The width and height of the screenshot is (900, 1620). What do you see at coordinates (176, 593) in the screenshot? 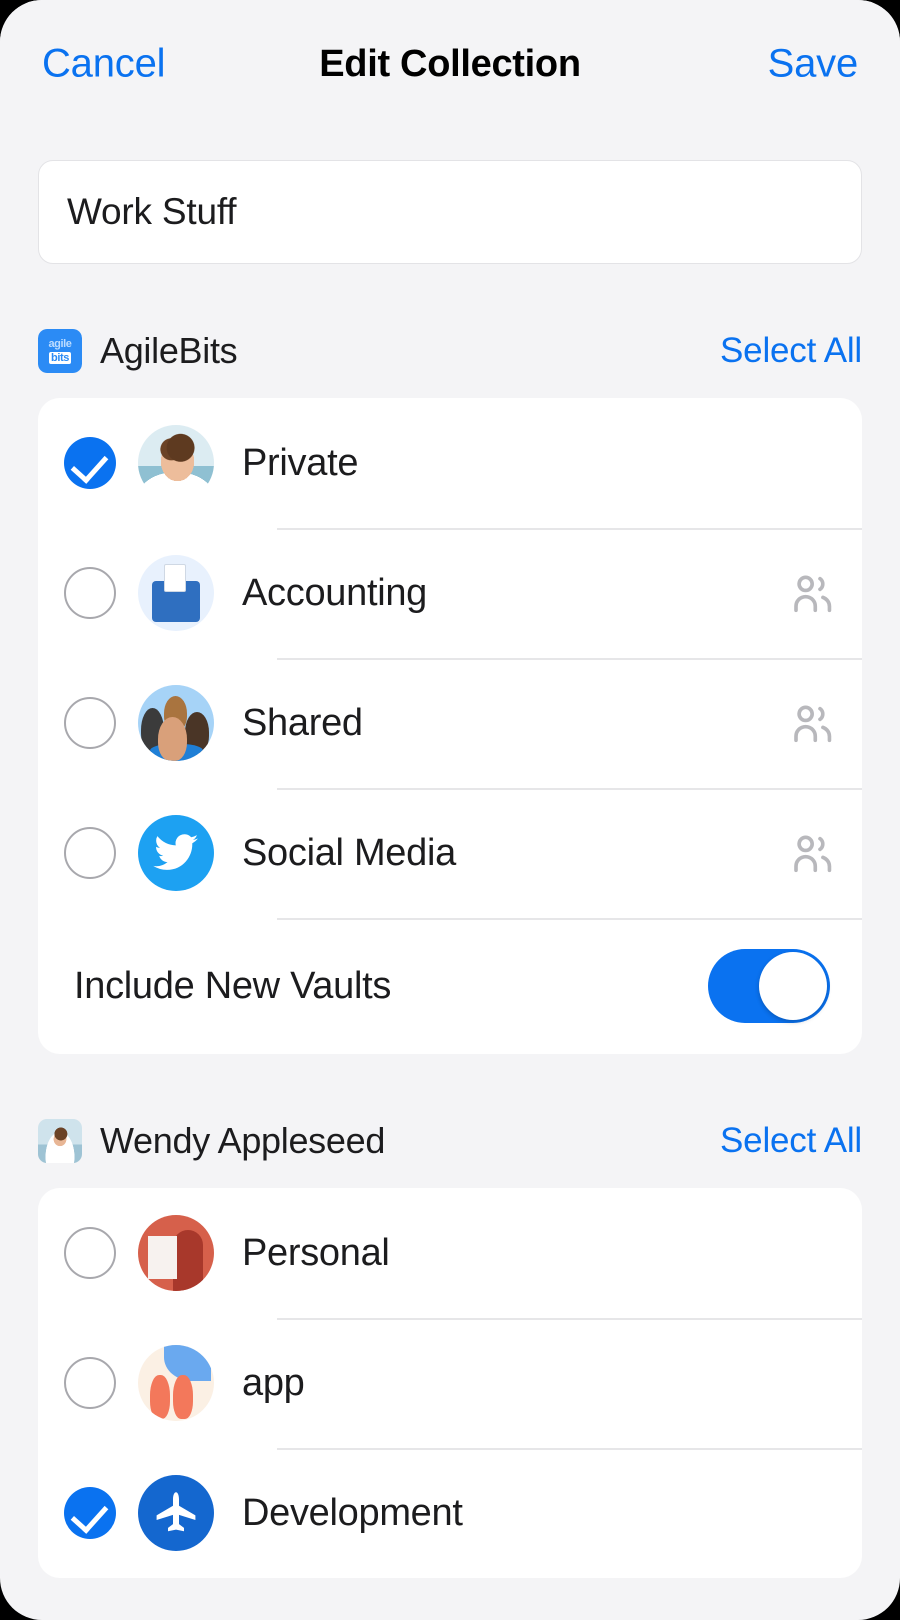
I see `calculator-receipt-avatar-icon` at bounding box center [176, 593].